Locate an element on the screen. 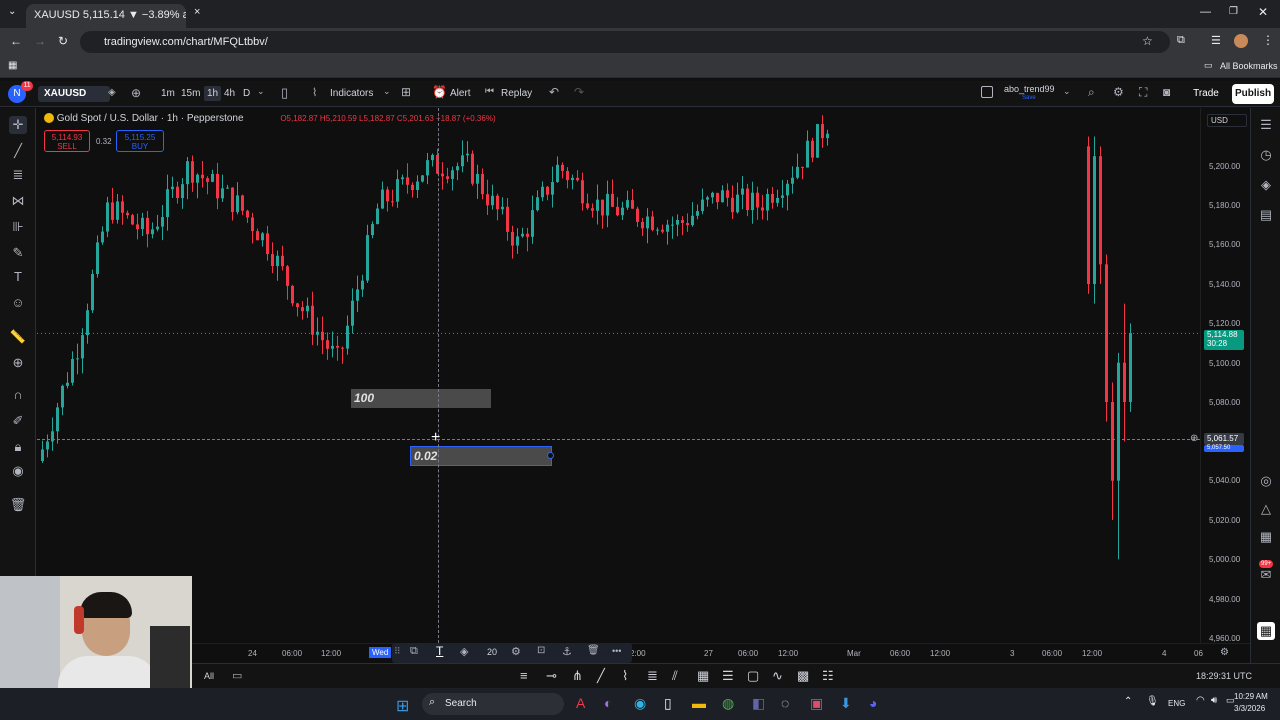 This screenshot has height=720, width=1280. interval-15m: 15m is located at coordinates (190, 93).